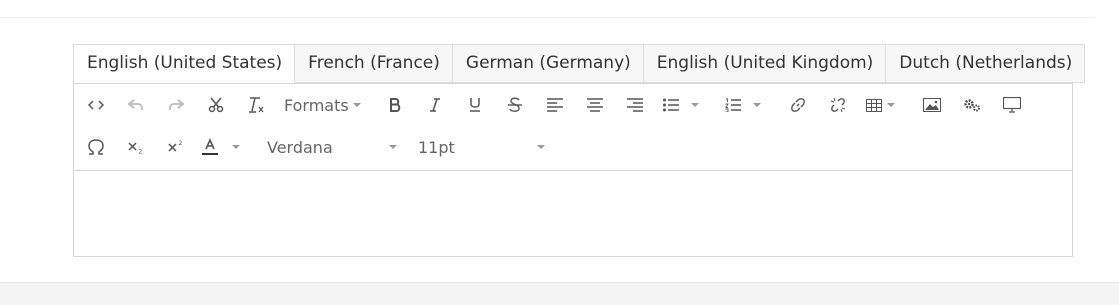 The image size is (1119, 305). I want to click on bullet-list-button, so click(687, 105).